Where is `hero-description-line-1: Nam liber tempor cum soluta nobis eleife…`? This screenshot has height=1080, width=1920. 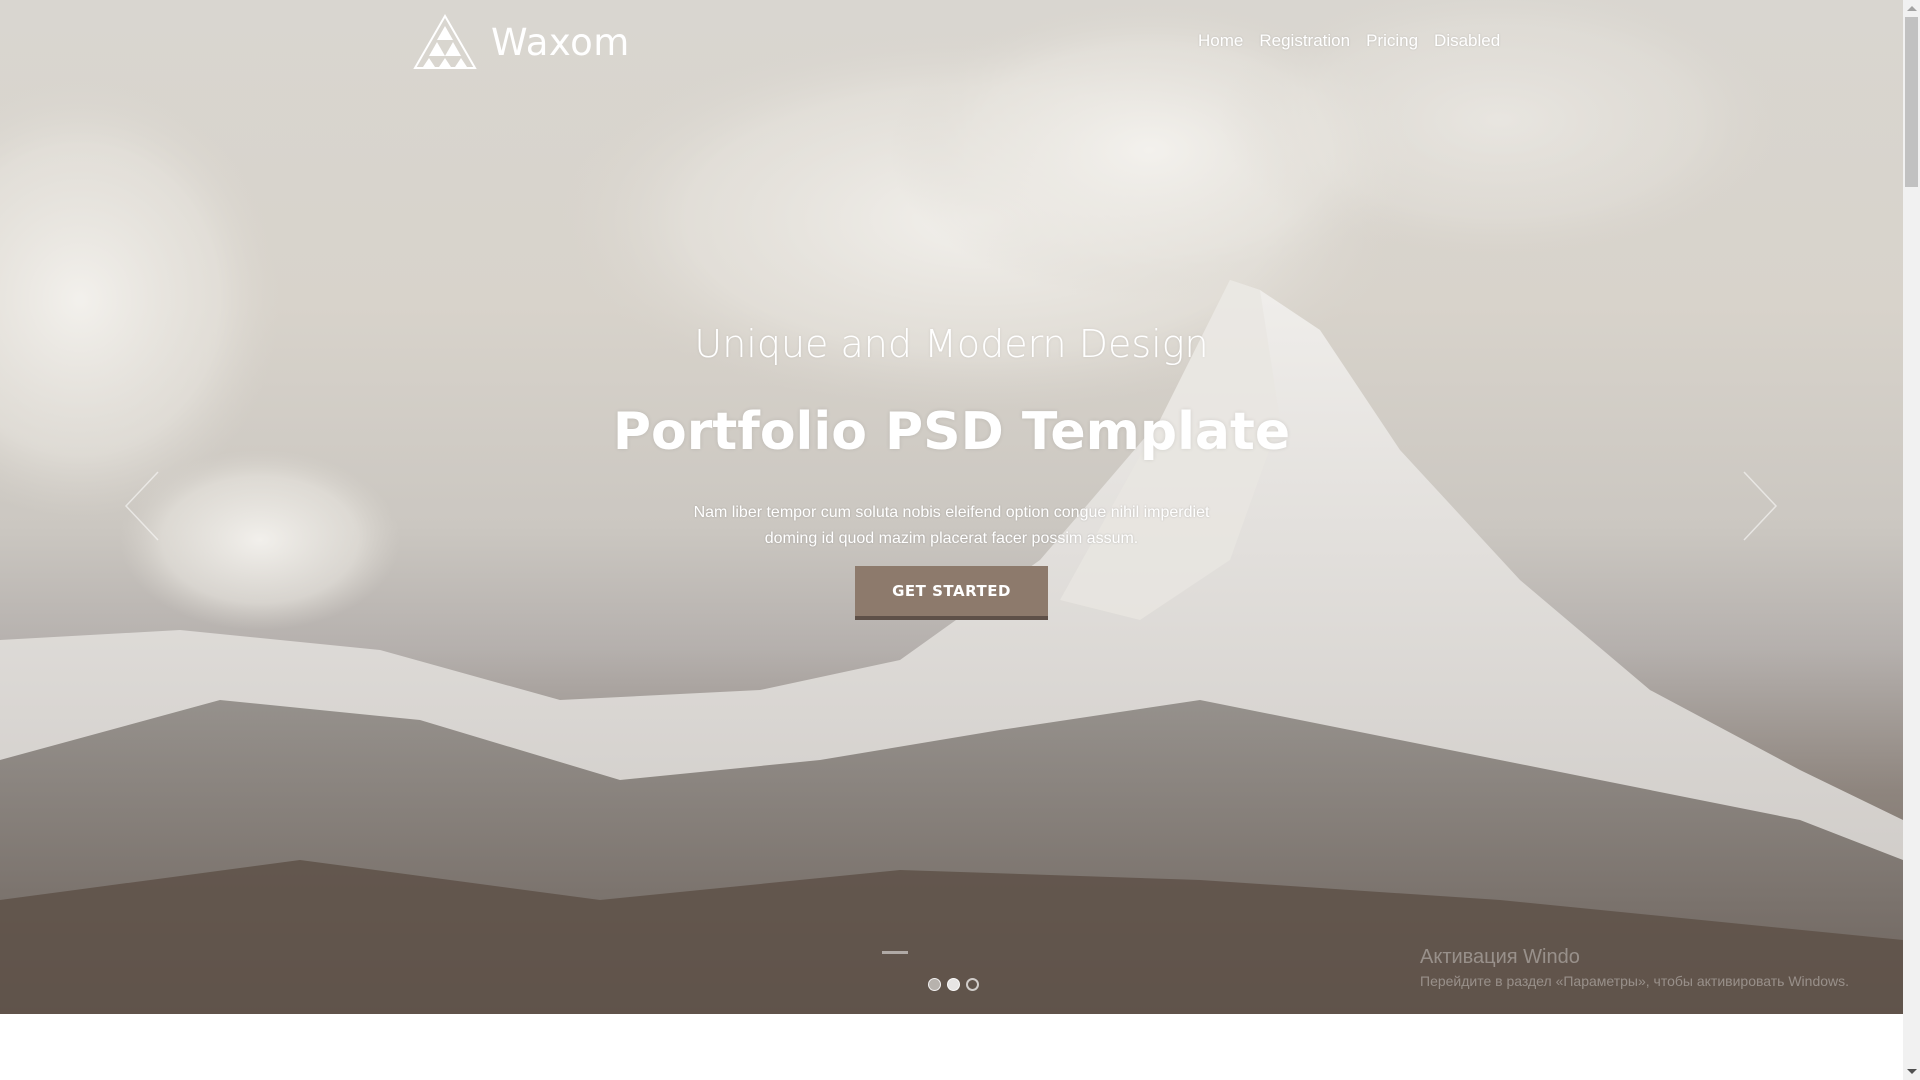 hero-description-line-1: Nam liber tempor cum soluta nobis eleife… is located at coordinates (951, 512).